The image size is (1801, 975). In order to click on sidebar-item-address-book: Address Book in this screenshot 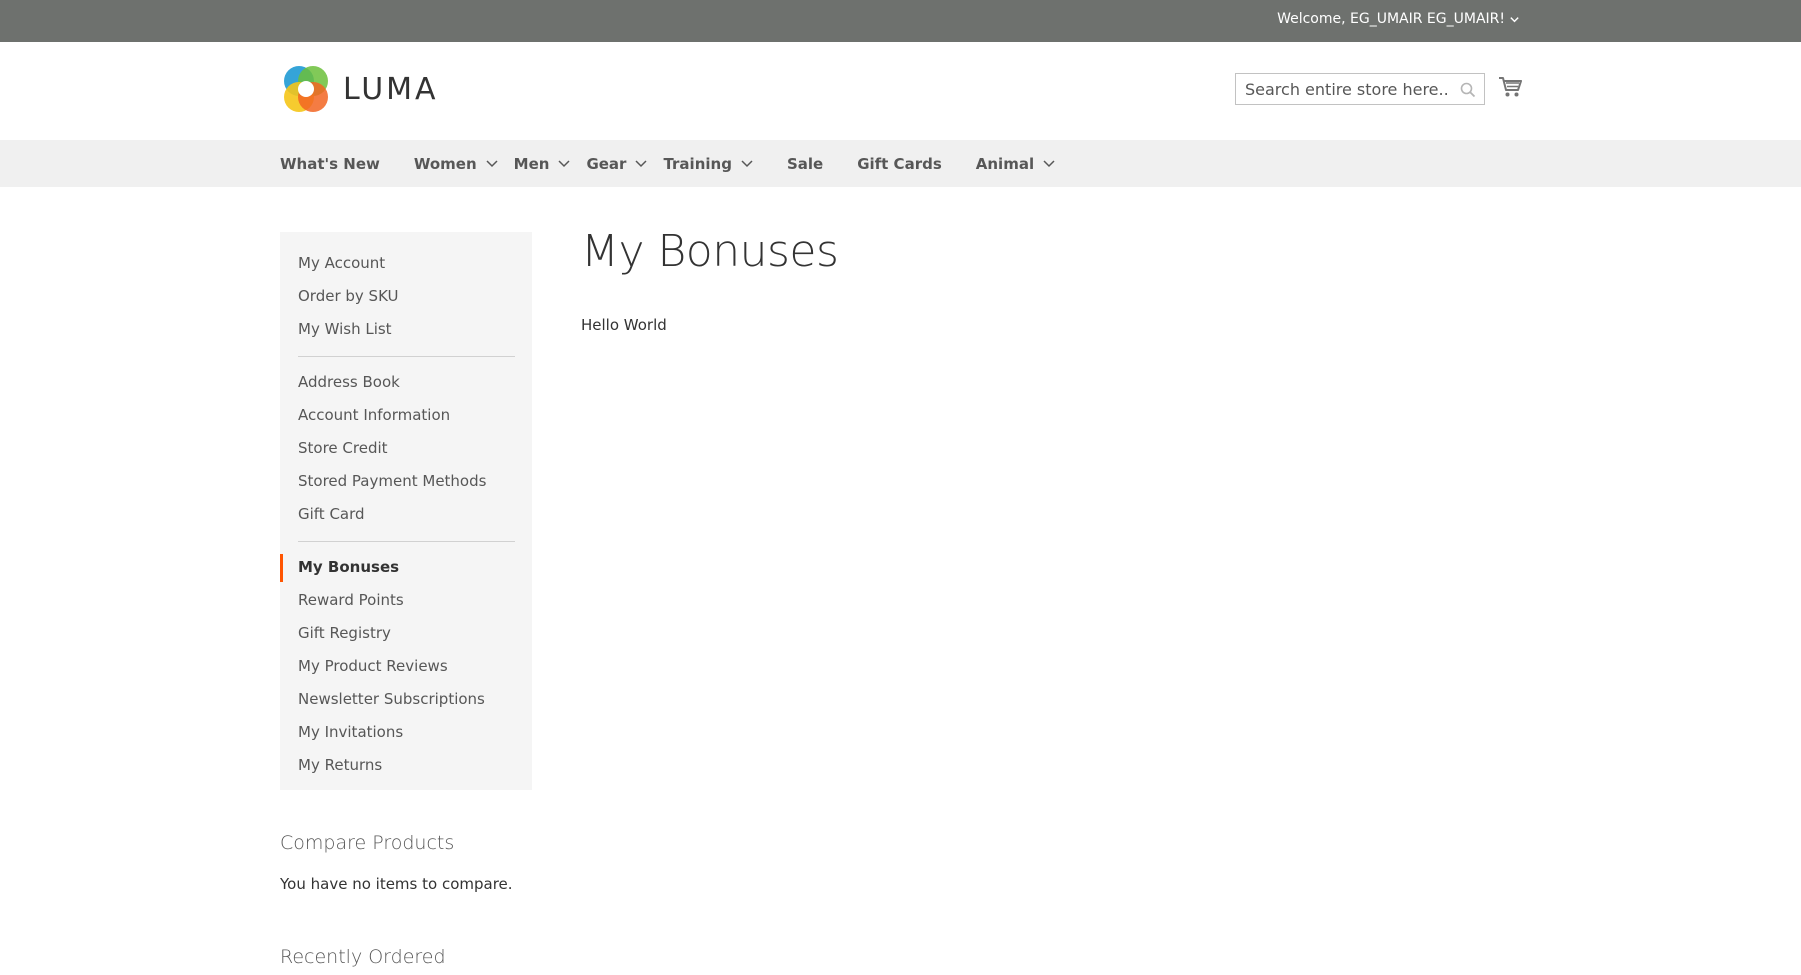, I will do `click(406, 382)`.